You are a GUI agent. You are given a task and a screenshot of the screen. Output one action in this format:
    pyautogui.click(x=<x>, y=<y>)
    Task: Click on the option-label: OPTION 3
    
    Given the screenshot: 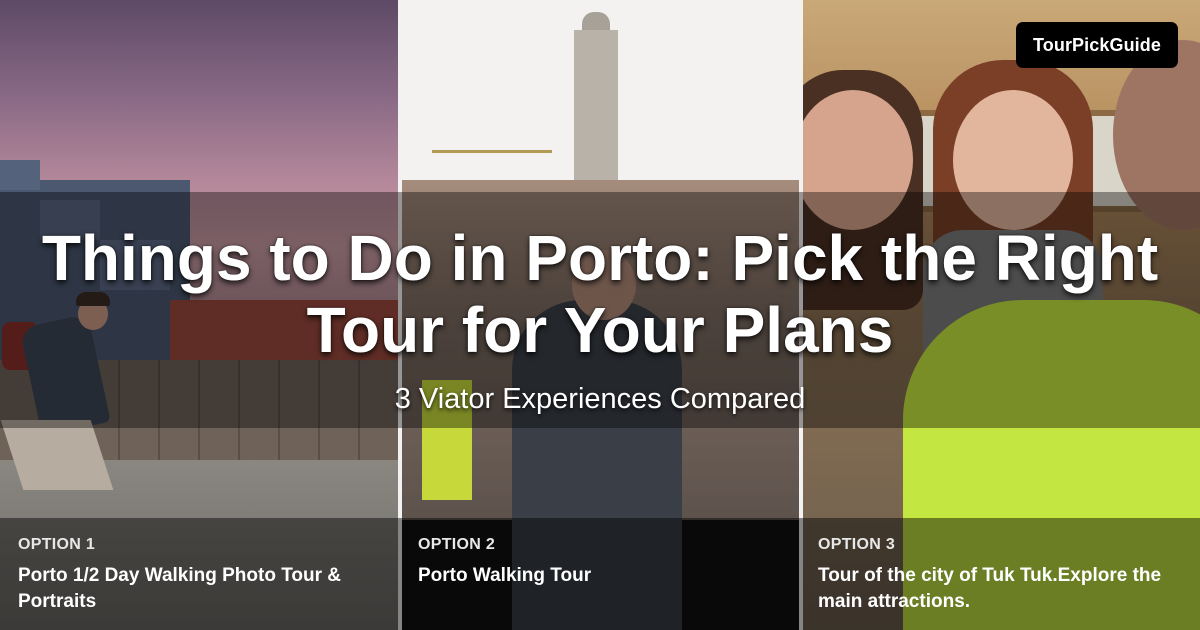 What is the action you would take?
    pyautogui.click(x=857, y=544)
    